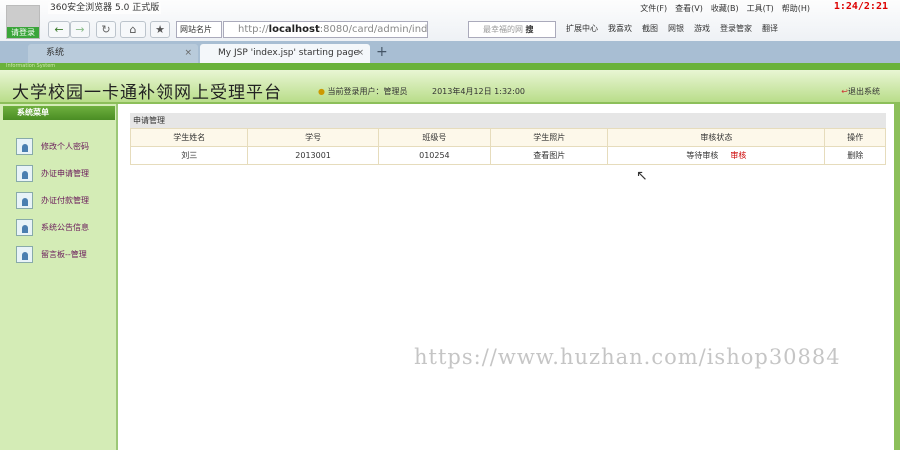 The height and width of the screenshot is (450, 900). I want to click on cell-status: 等待审核 审核, so click(716, 155).